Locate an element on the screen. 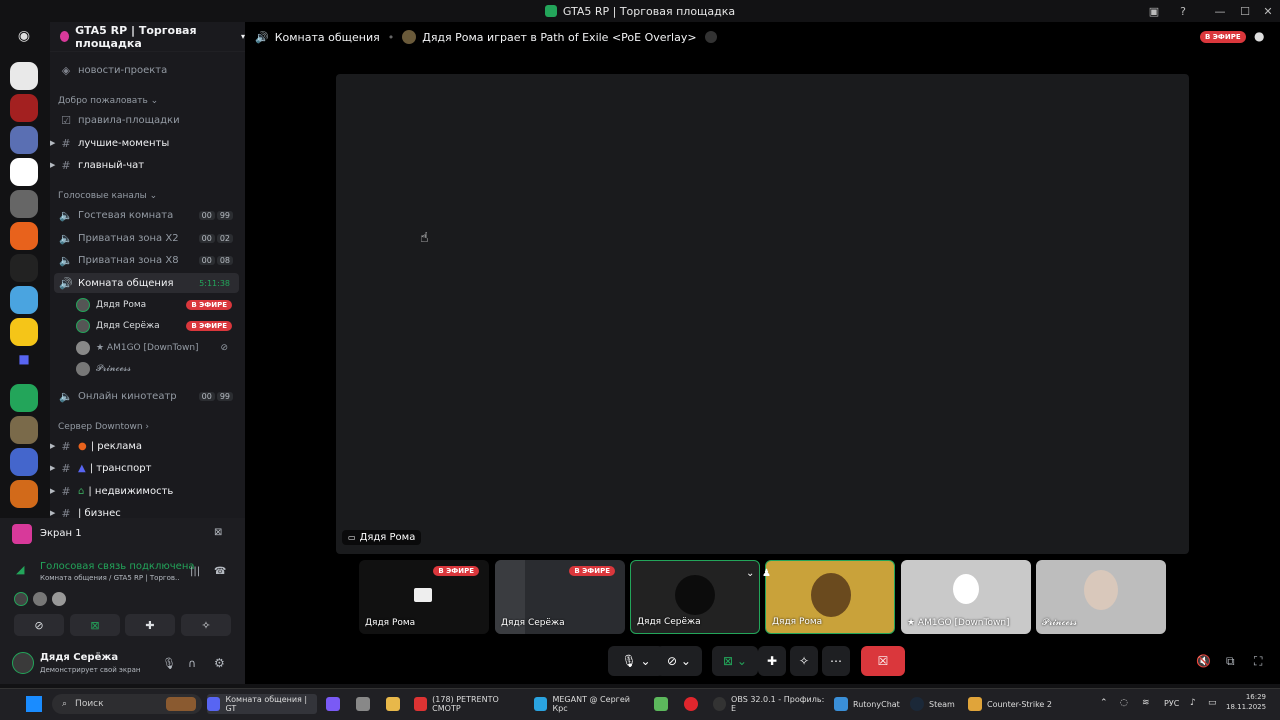 Image resolution: width=1280 pixels, height=720 pixels. announcement-icon: ◈ is located at coordinates (66, 70).